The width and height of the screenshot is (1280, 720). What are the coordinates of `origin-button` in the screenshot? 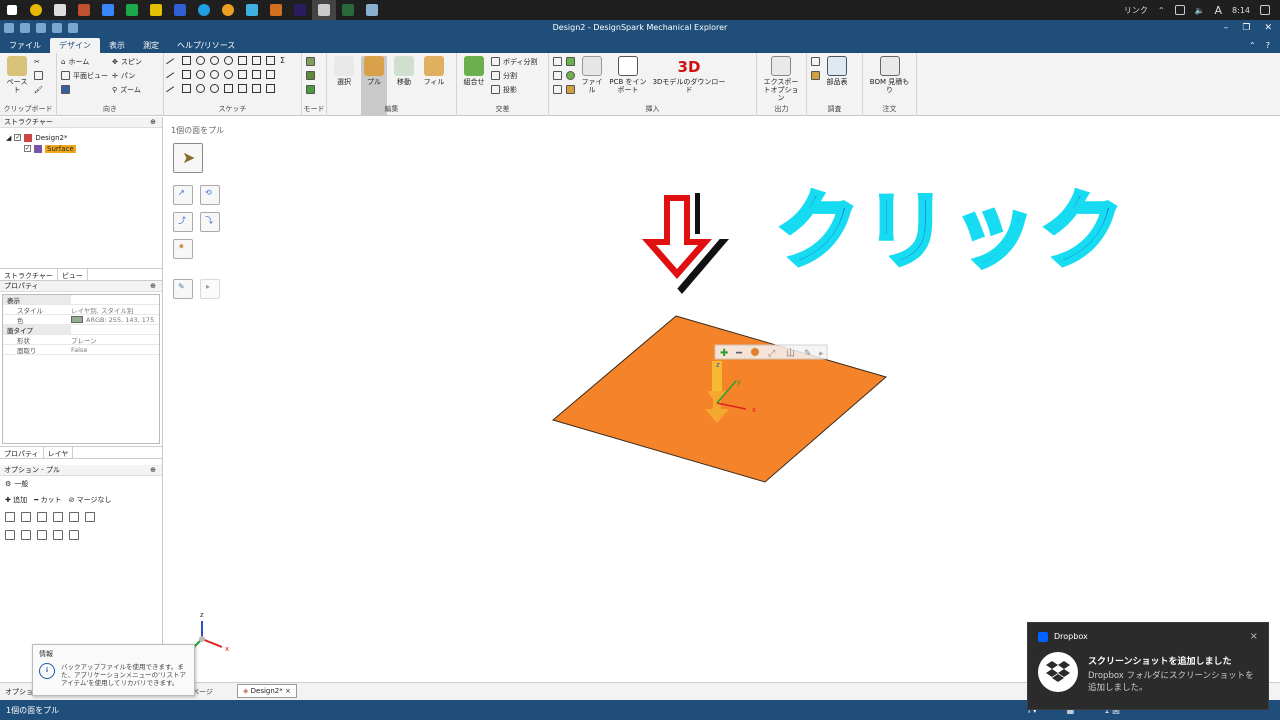 It's located at (557, 89).